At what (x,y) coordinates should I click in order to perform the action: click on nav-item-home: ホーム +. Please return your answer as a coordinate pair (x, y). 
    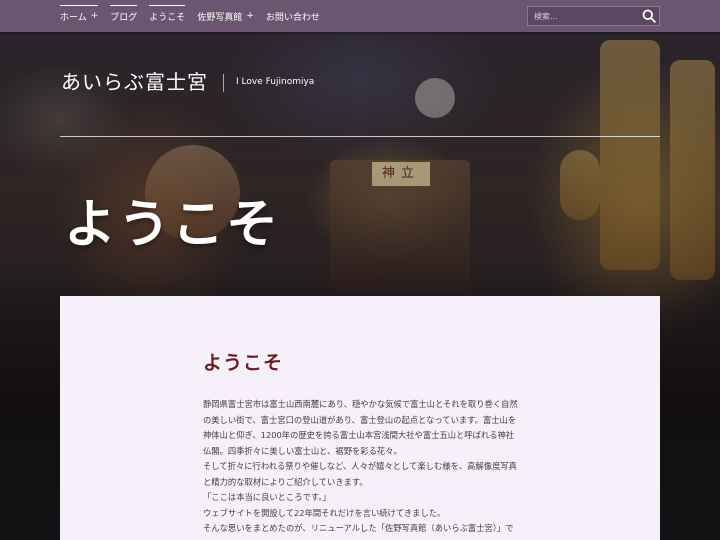
    Looking at the image, I should click on (79, 16).